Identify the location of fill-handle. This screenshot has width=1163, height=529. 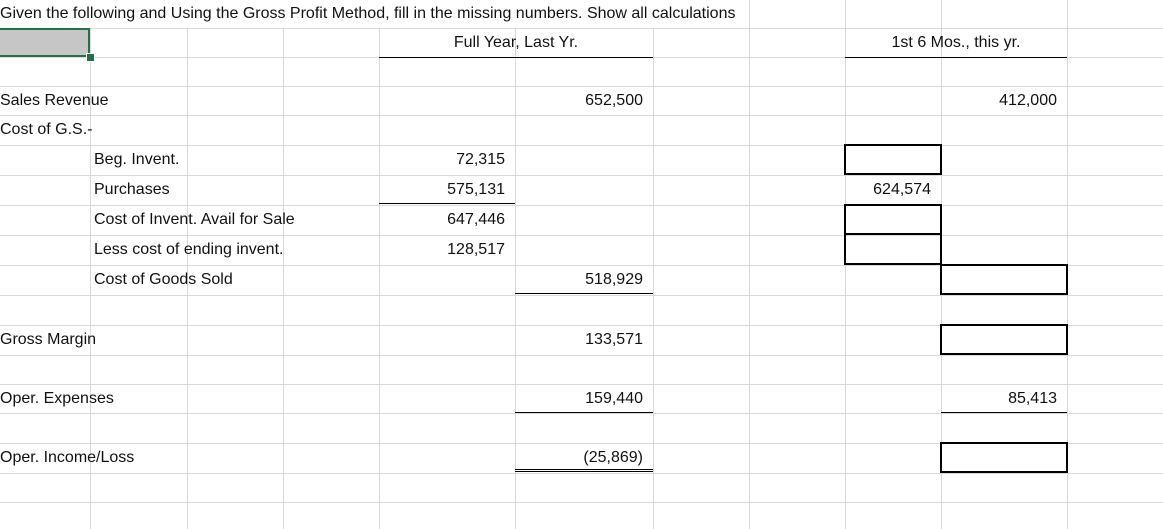
(90, 57).